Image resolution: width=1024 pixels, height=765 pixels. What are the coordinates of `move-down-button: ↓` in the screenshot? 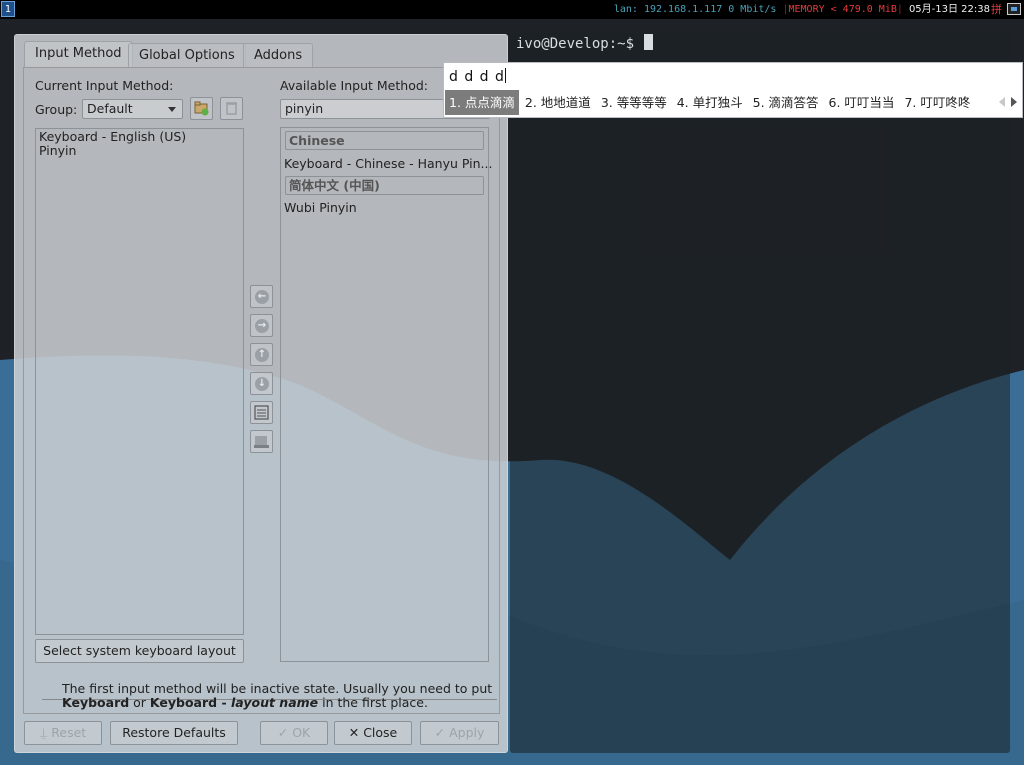 It's located at (261, 383).